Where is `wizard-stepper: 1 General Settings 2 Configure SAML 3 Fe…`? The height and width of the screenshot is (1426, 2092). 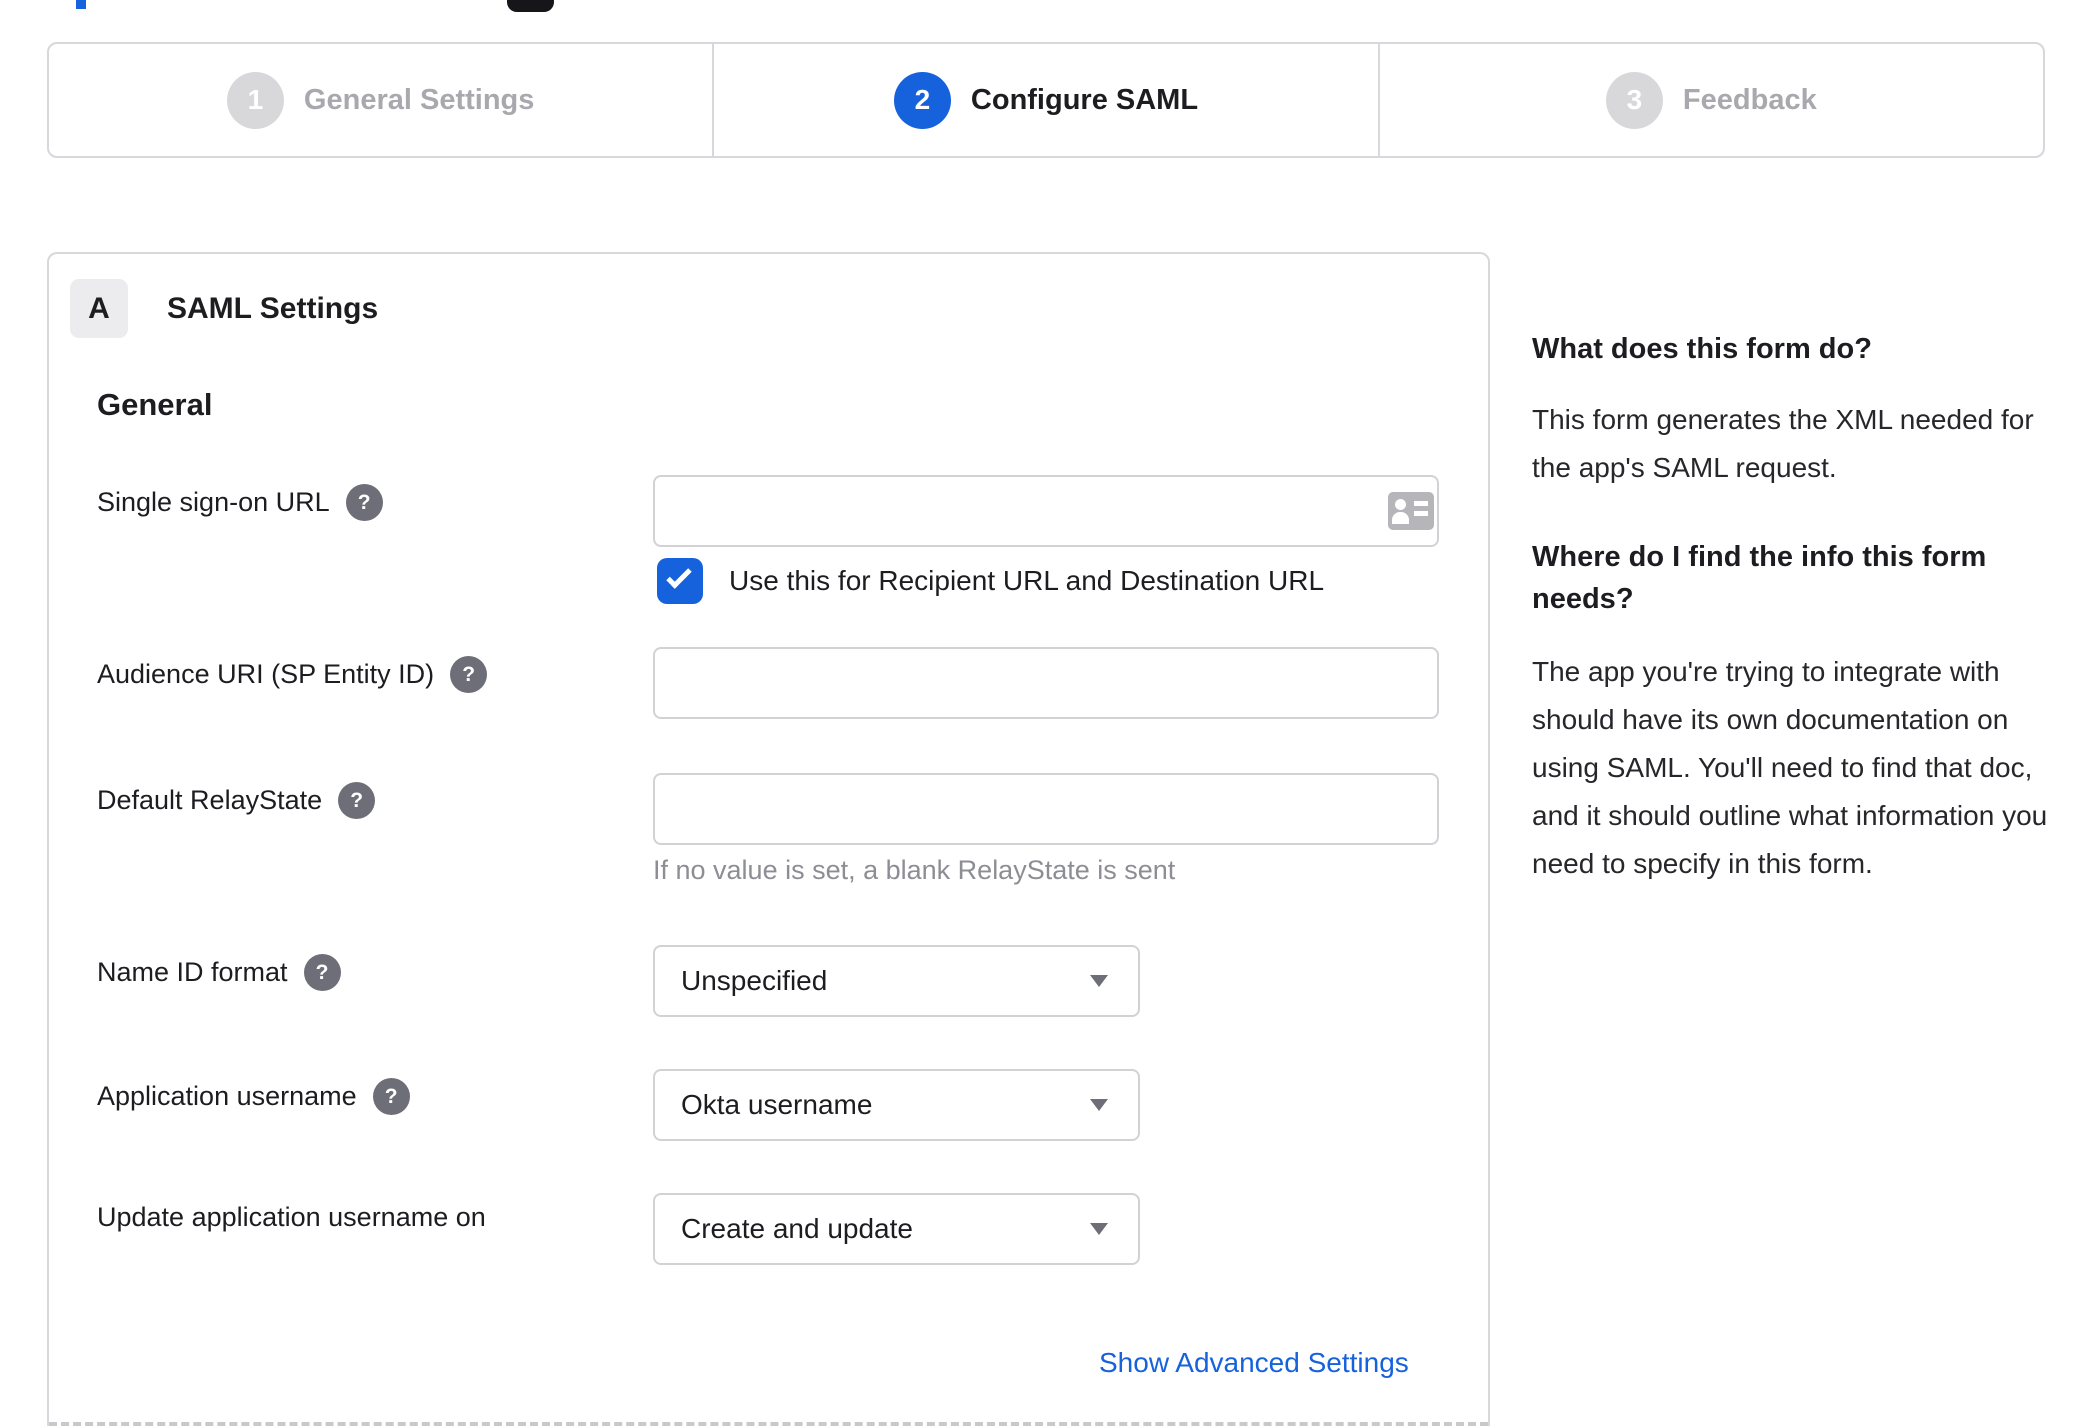 wizard-stepper: 1 General Settings 2 Configure SAML 3 Fe… is located at coordinates (1046, 100).